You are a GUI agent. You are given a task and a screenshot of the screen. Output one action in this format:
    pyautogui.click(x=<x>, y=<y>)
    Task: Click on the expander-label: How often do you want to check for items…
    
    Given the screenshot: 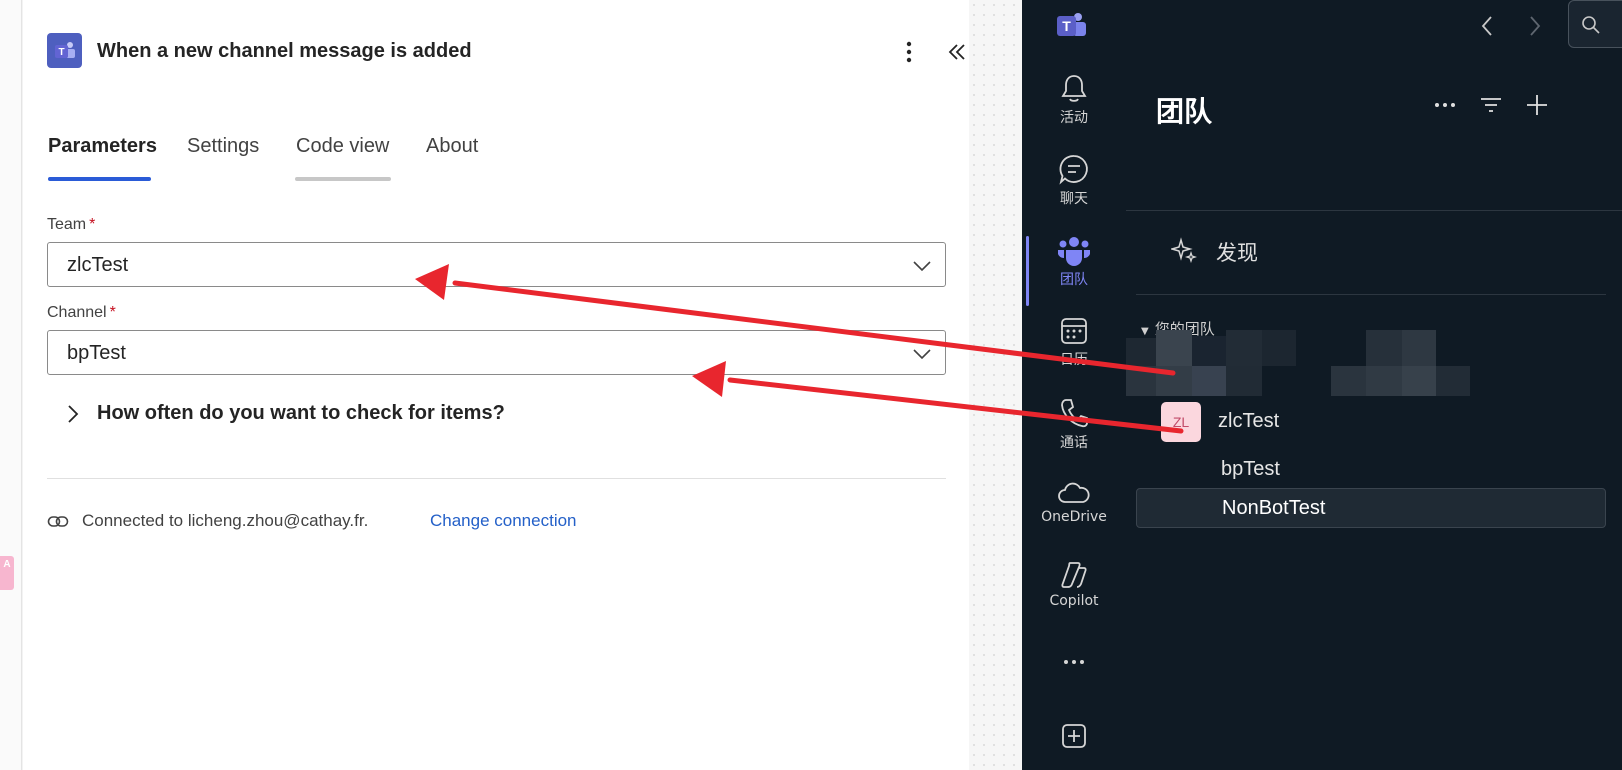 What is the action you would take?
    pyautogui.click(x=301, y=413)
    